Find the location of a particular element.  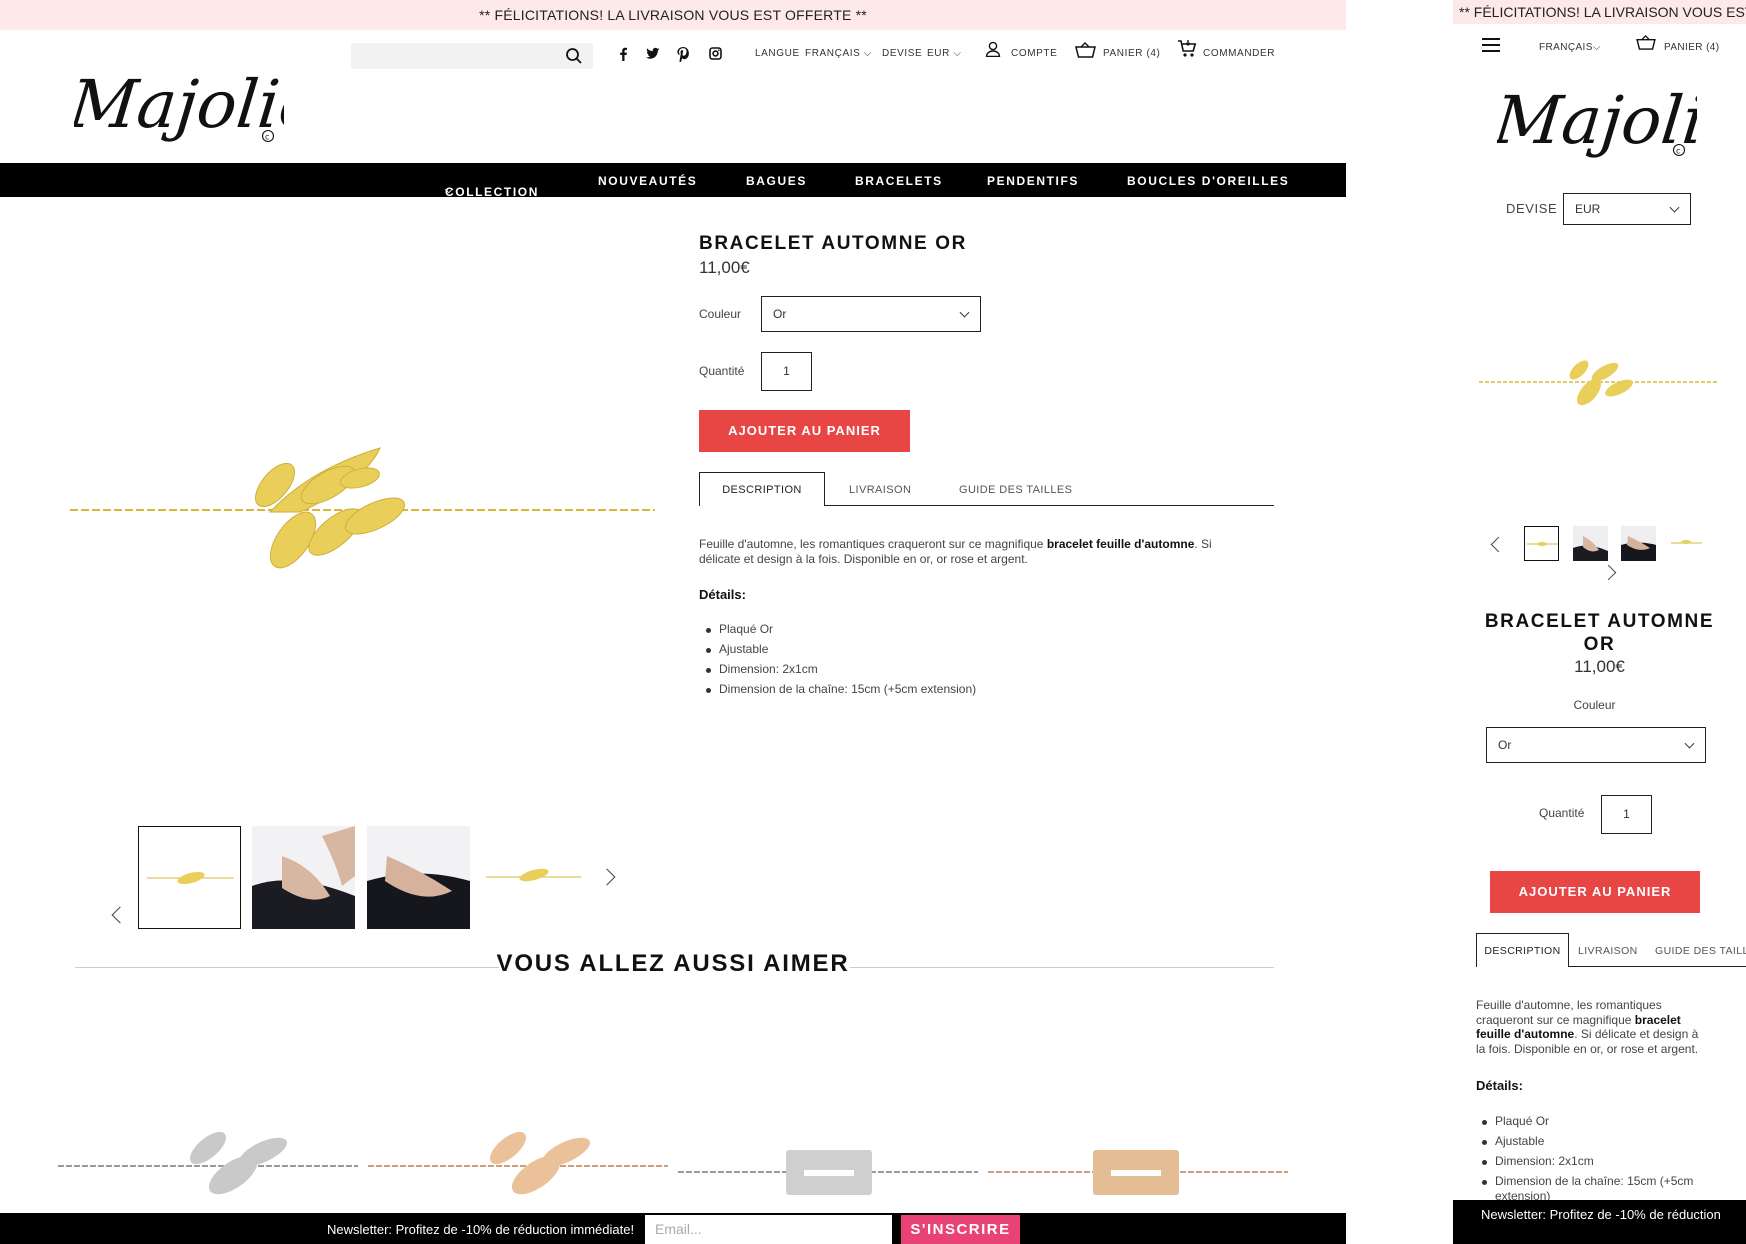

currency-select: EUR ⌵ is located at coordinates (944, 53).